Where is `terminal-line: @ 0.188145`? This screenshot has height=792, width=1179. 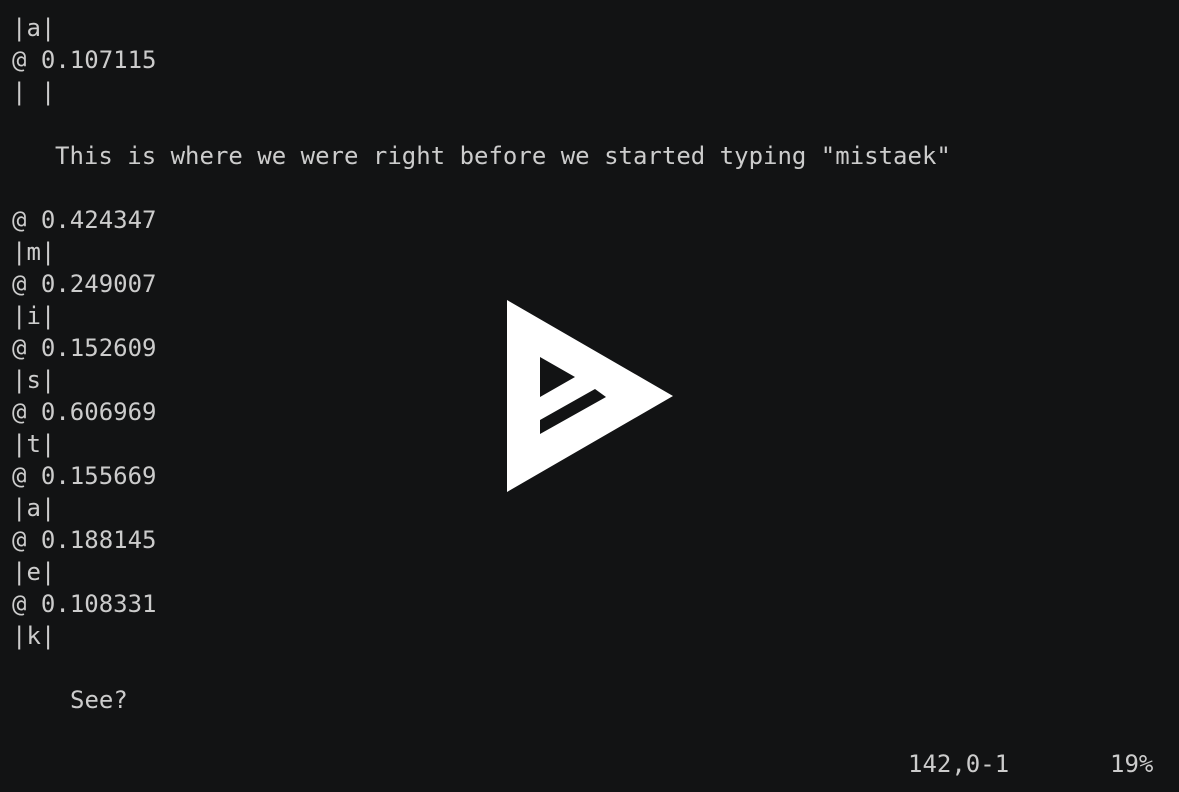 terminal-line: @ 0.188145 is located at coordinates (84, 540).